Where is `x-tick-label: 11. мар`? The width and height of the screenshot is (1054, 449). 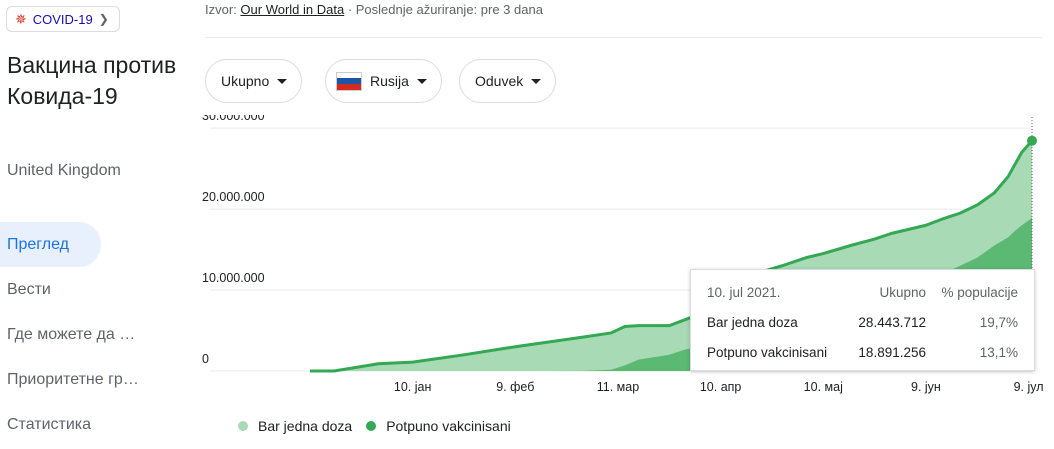
x-tick-label: 11. мар is located at coordinates (618, 387).